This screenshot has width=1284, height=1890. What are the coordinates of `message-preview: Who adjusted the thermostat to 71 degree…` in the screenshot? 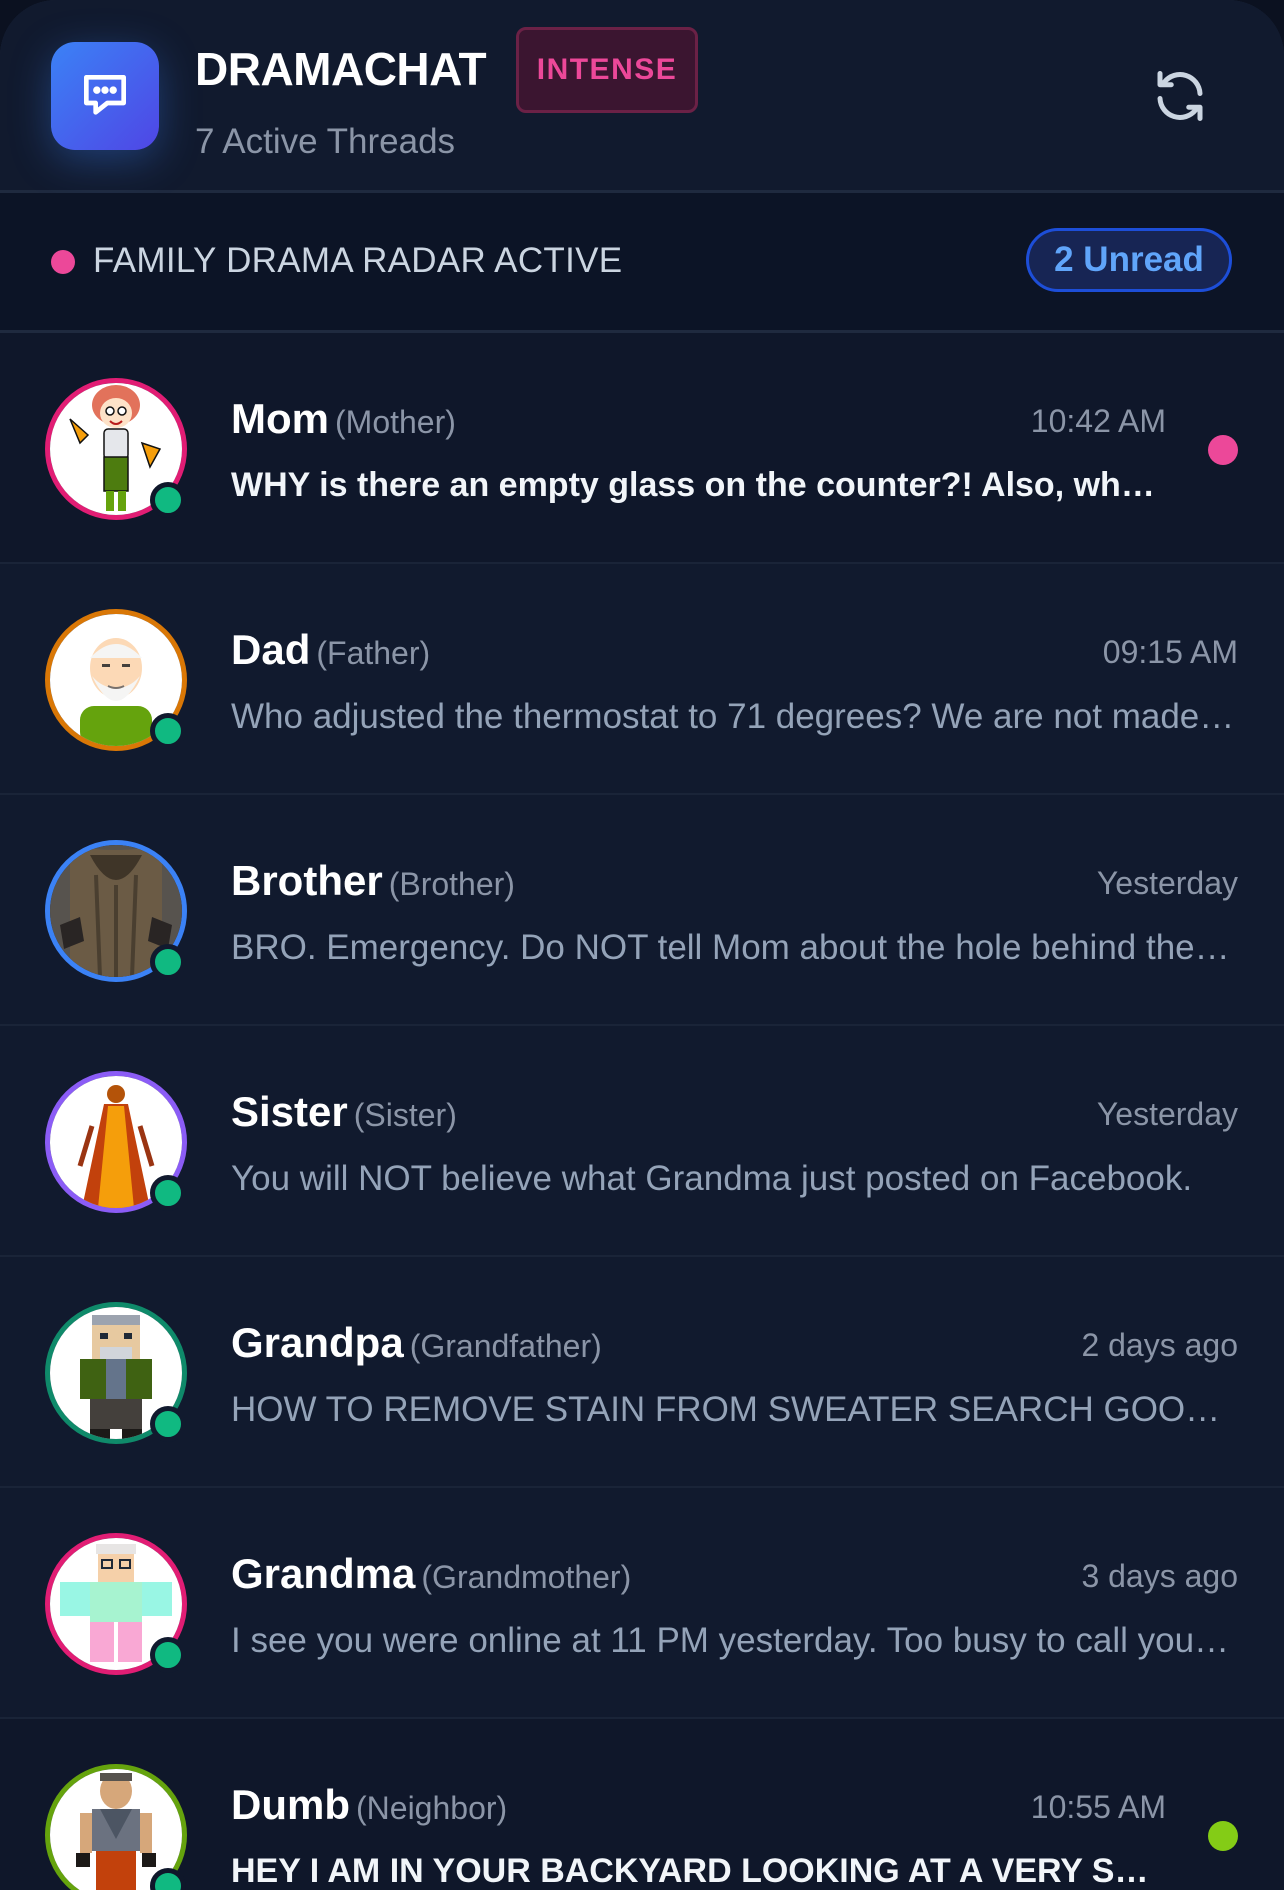 It's located at (734, 716).